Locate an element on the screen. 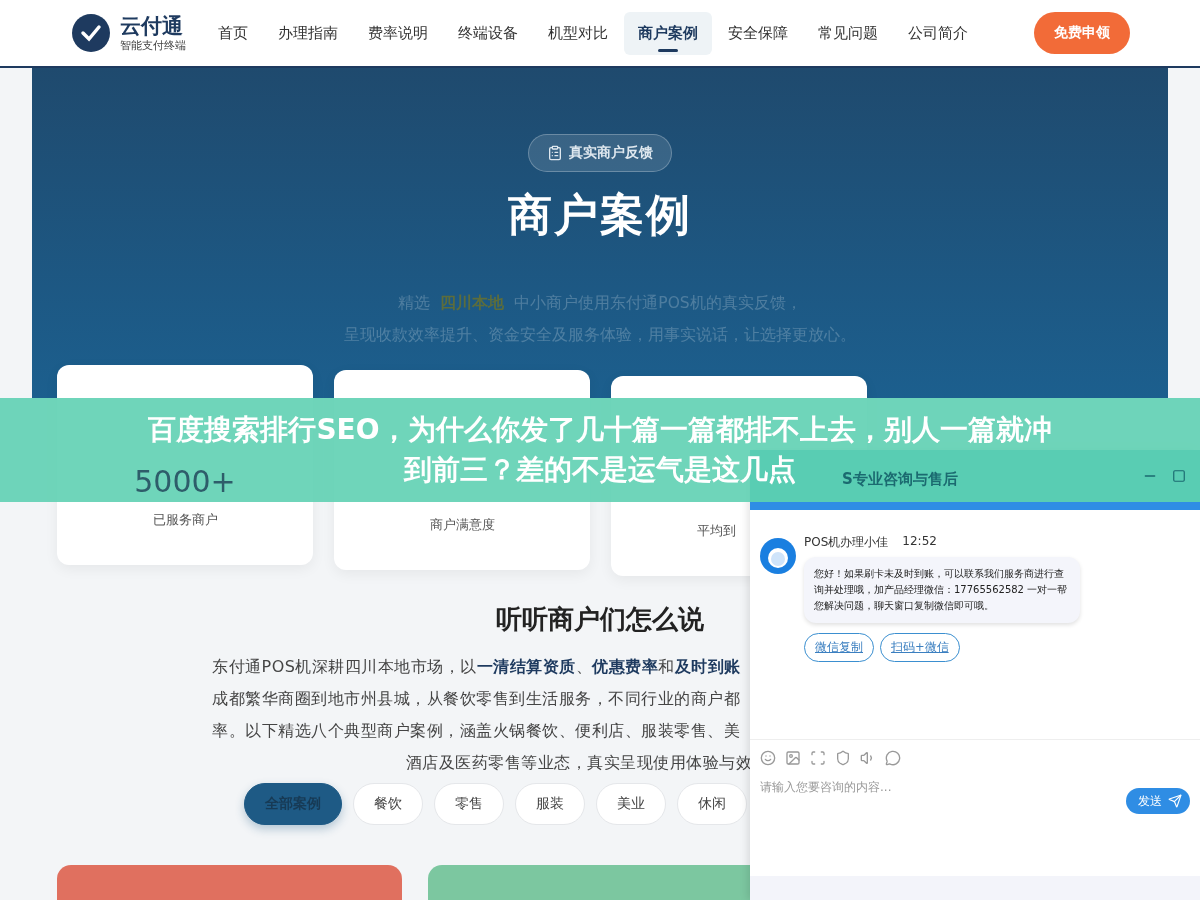 This screenshot has width=1200, height=900. filter-chip: 零售 is located at coordinates (469, 804).